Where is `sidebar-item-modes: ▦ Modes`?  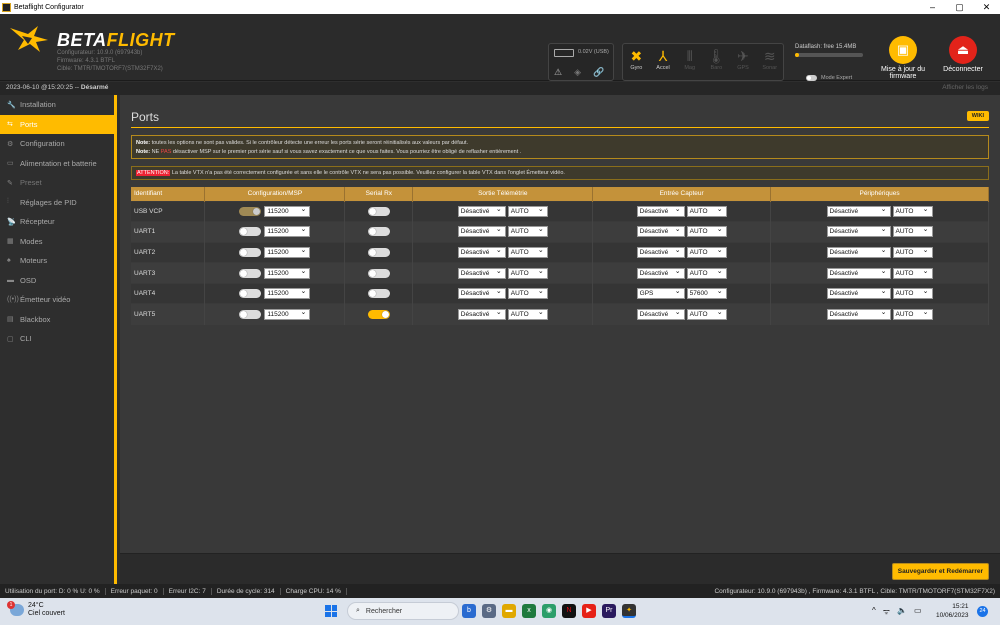 sidebar-item-modes: ▦ Modes is located at coordinates (57, 242).